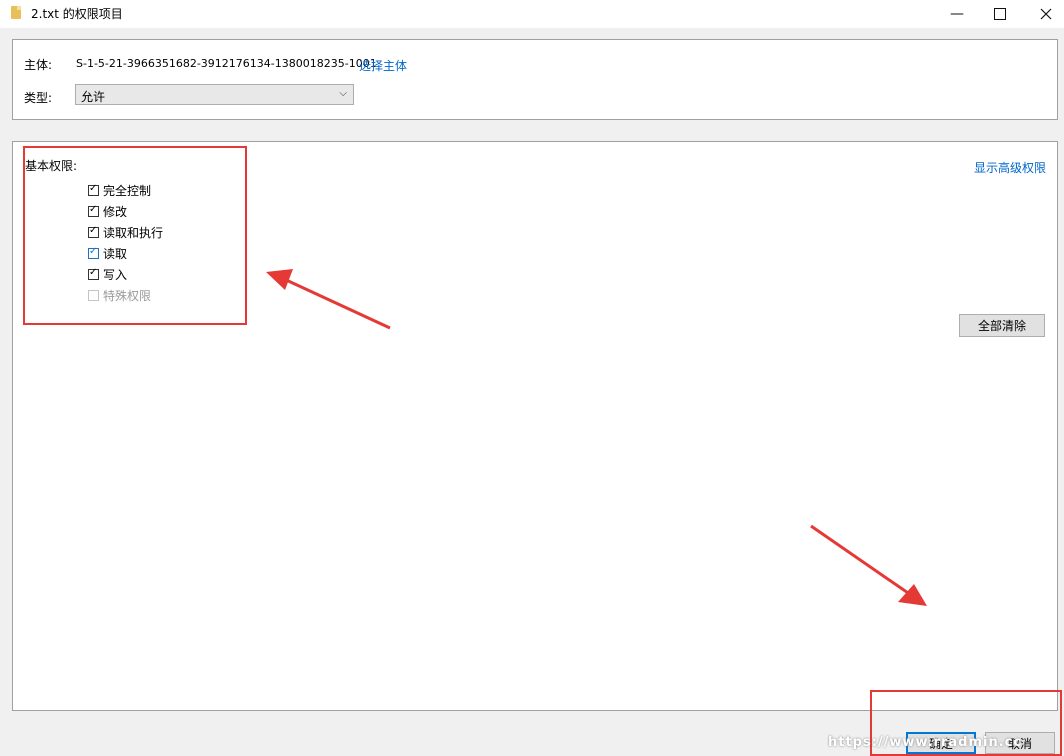  I want to click on close-icon, so click(1046, 14).